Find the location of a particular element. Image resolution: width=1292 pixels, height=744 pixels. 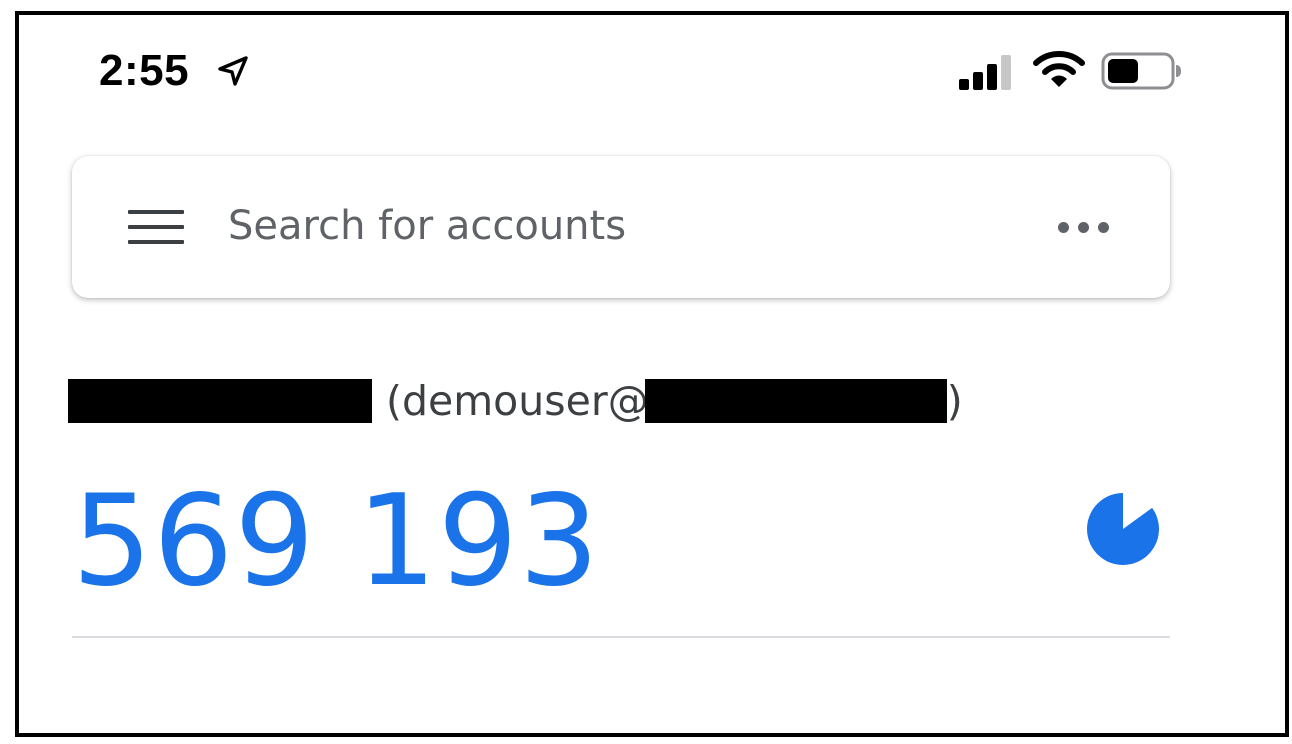

account-label: (demouser@) is located at coordinates (515, 401).